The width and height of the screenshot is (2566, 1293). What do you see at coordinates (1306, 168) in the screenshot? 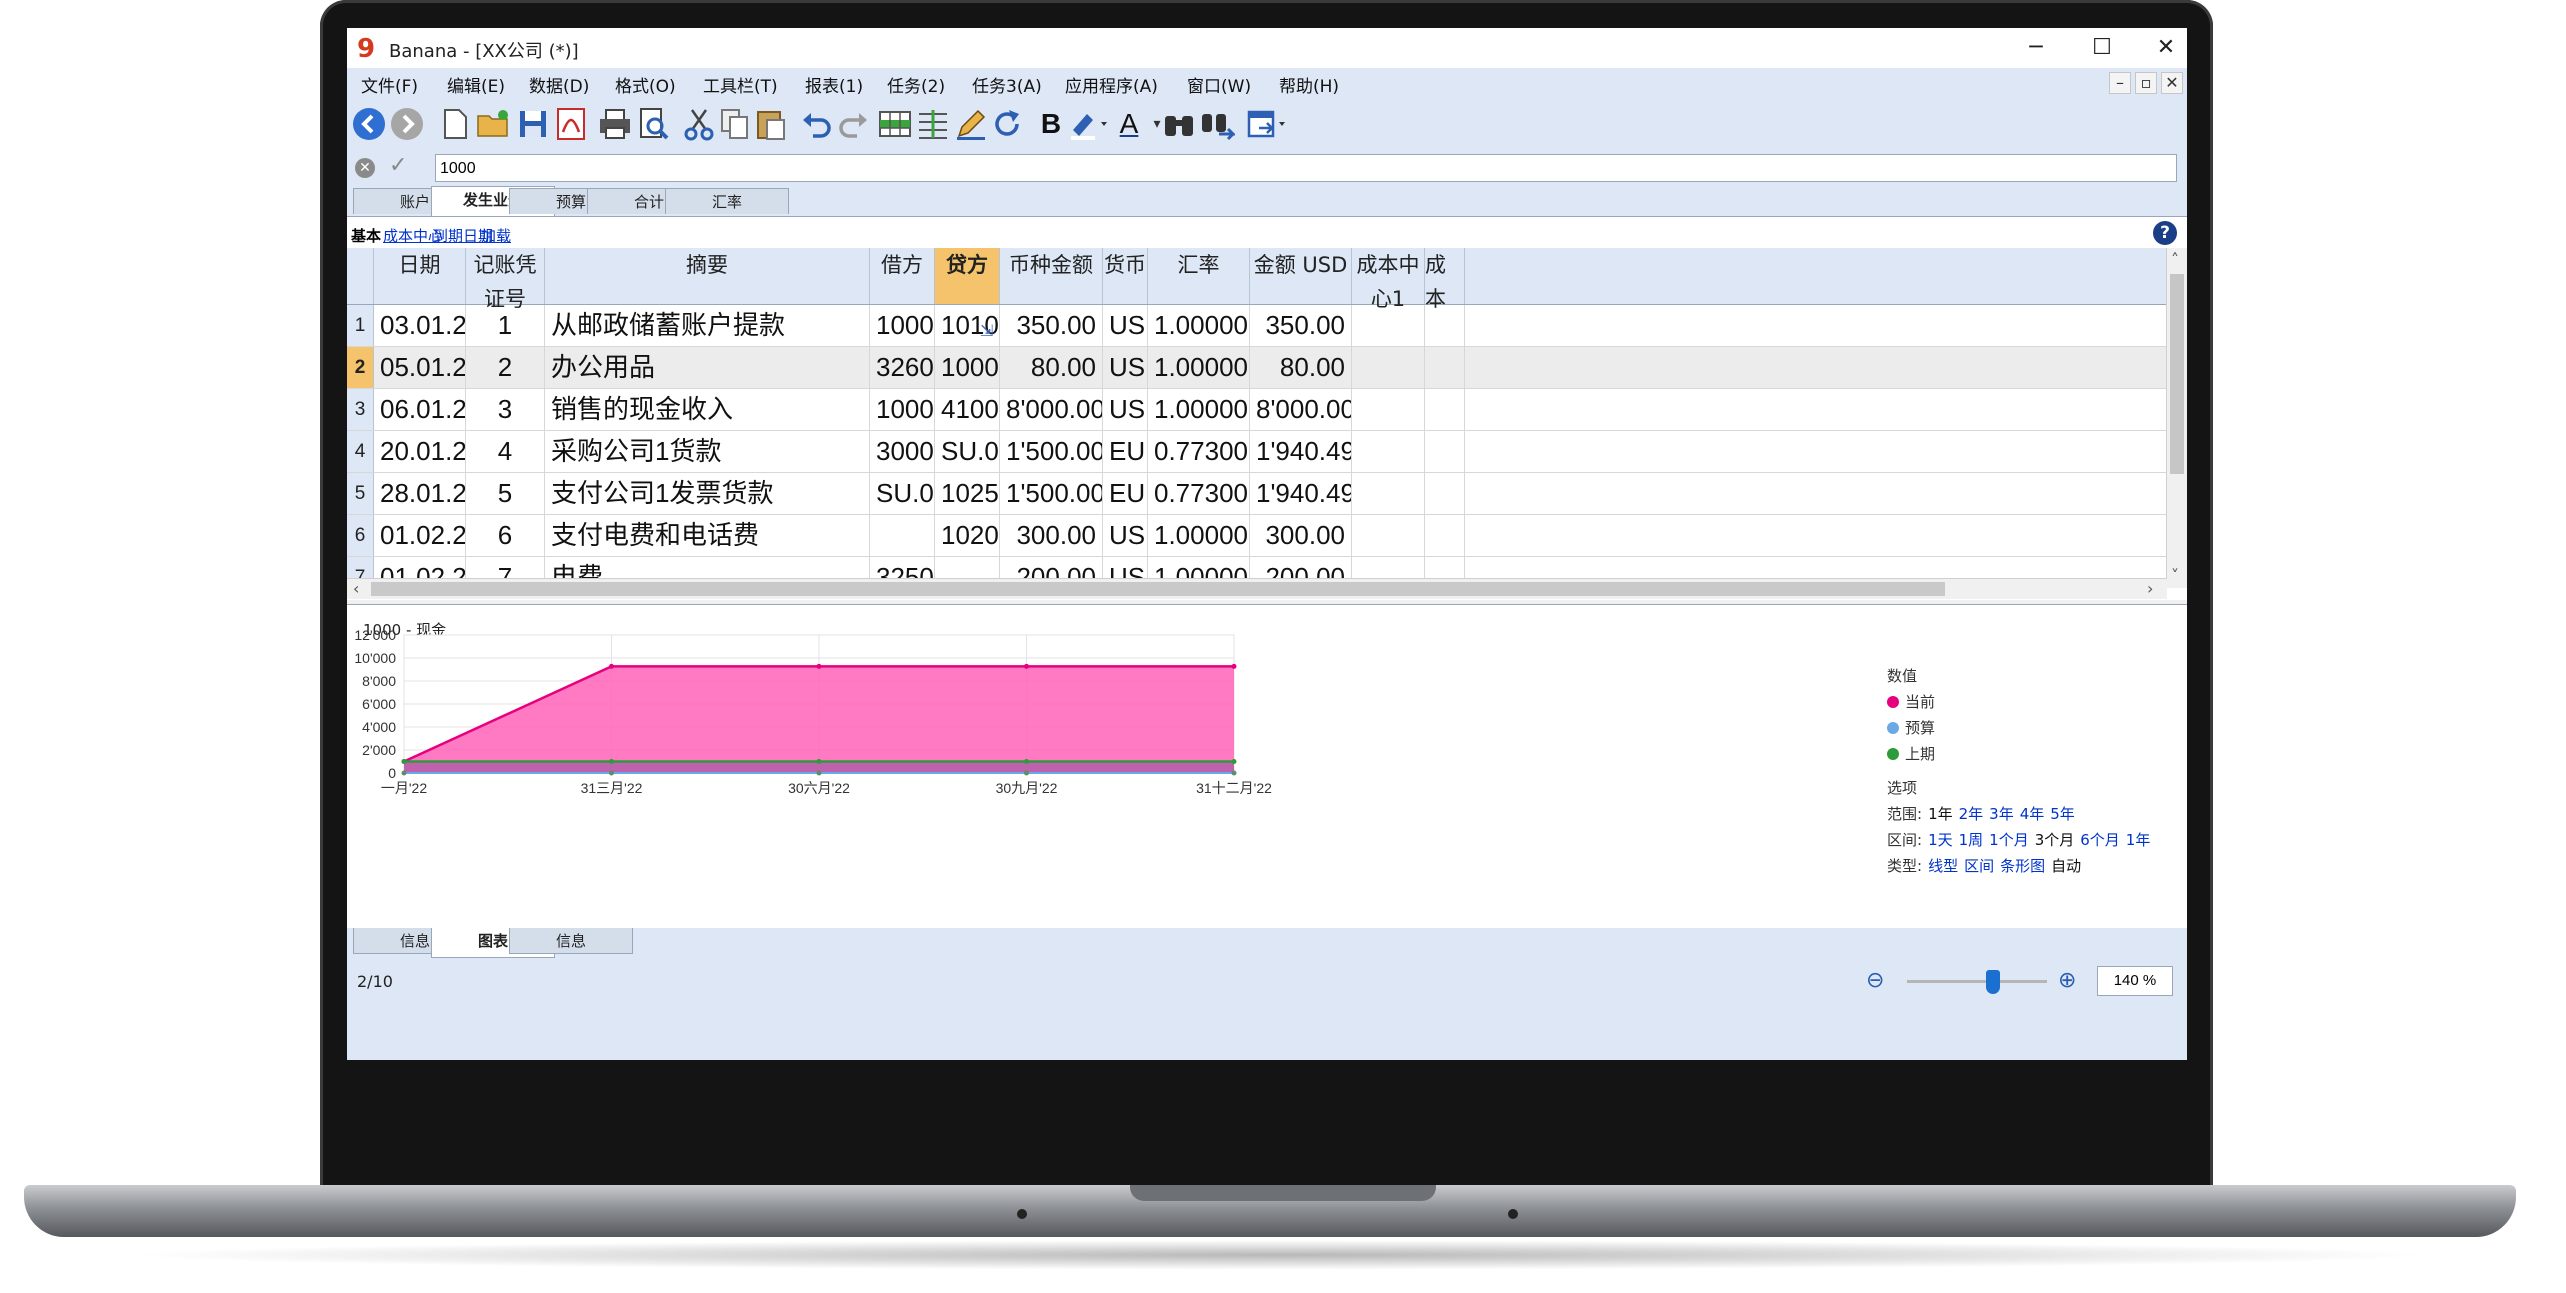
I see `cell-edit-input: 1000` at bounding box center [1306, 168].